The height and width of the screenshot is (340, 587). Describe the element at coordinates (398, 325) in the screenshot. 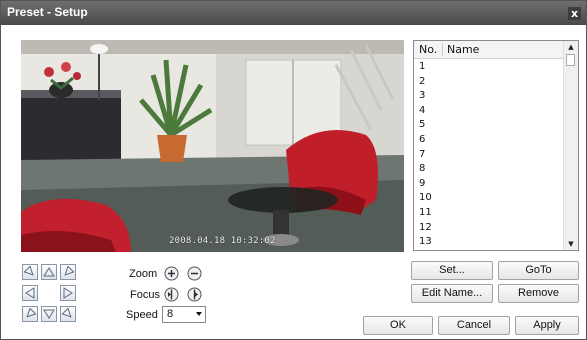

I see `ok-button: OK` at that location.